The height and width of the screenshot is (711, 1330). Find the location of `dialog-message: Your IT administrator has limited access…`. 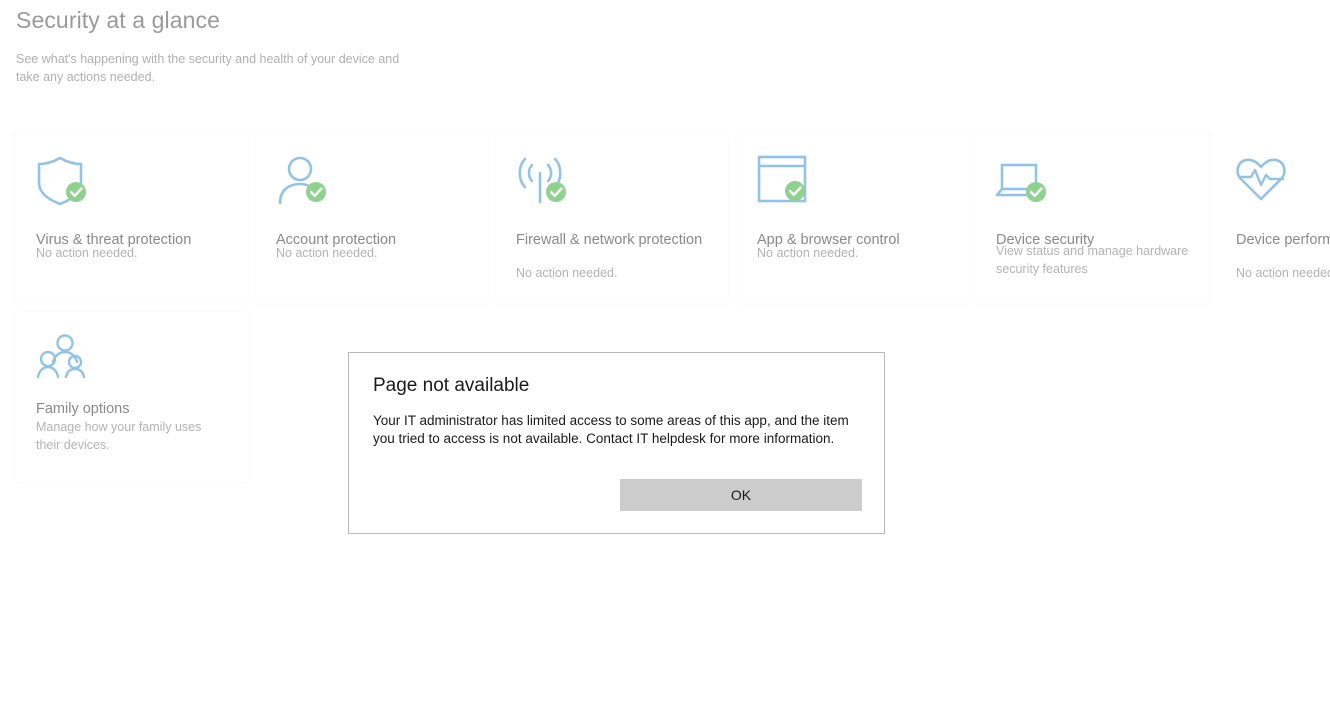

dialog-message: Your IT administrator has limited access… is located at coordinates (611, 429).